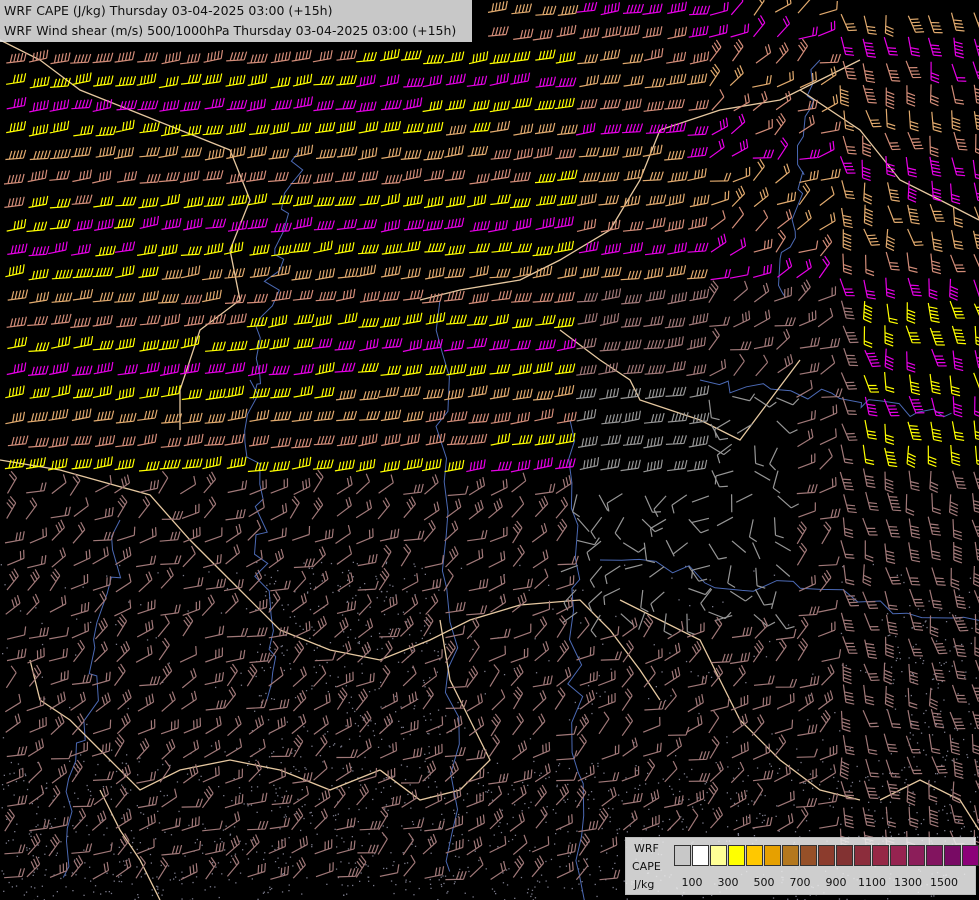 This screenshot has height=900, width=979. I want to click on legend-label-unit: J/kg, so click(644, 884).